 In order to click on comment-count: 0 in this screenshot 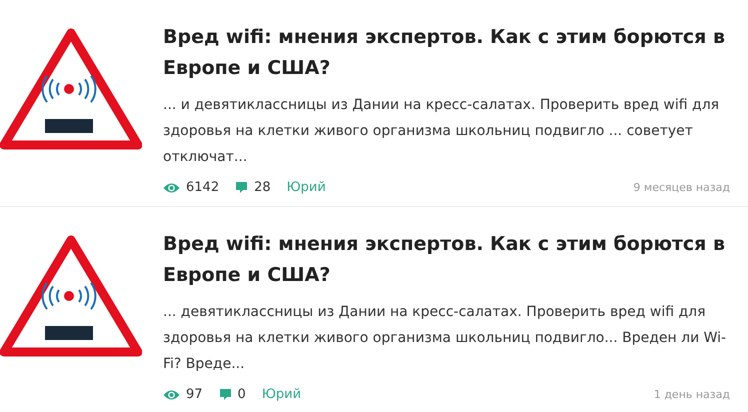, I will do `click(242, 394)`.